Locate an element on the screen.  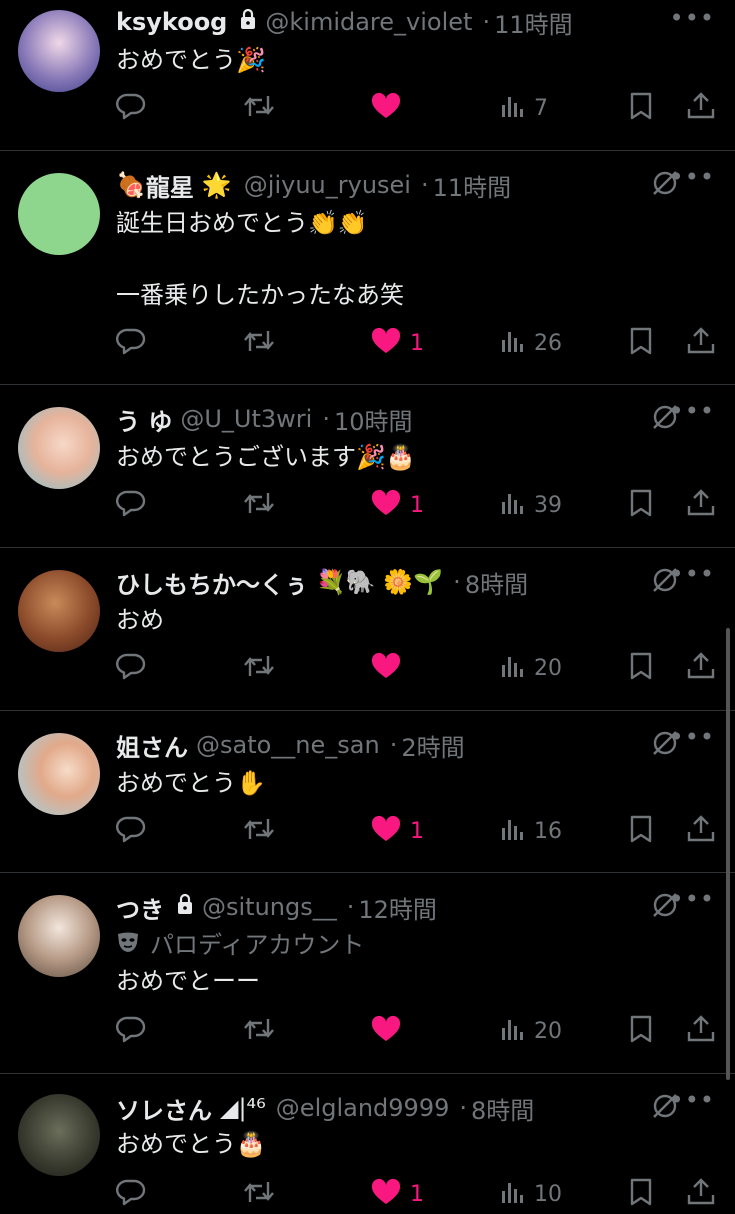
scrollbar is located at coordinates (728, 854).